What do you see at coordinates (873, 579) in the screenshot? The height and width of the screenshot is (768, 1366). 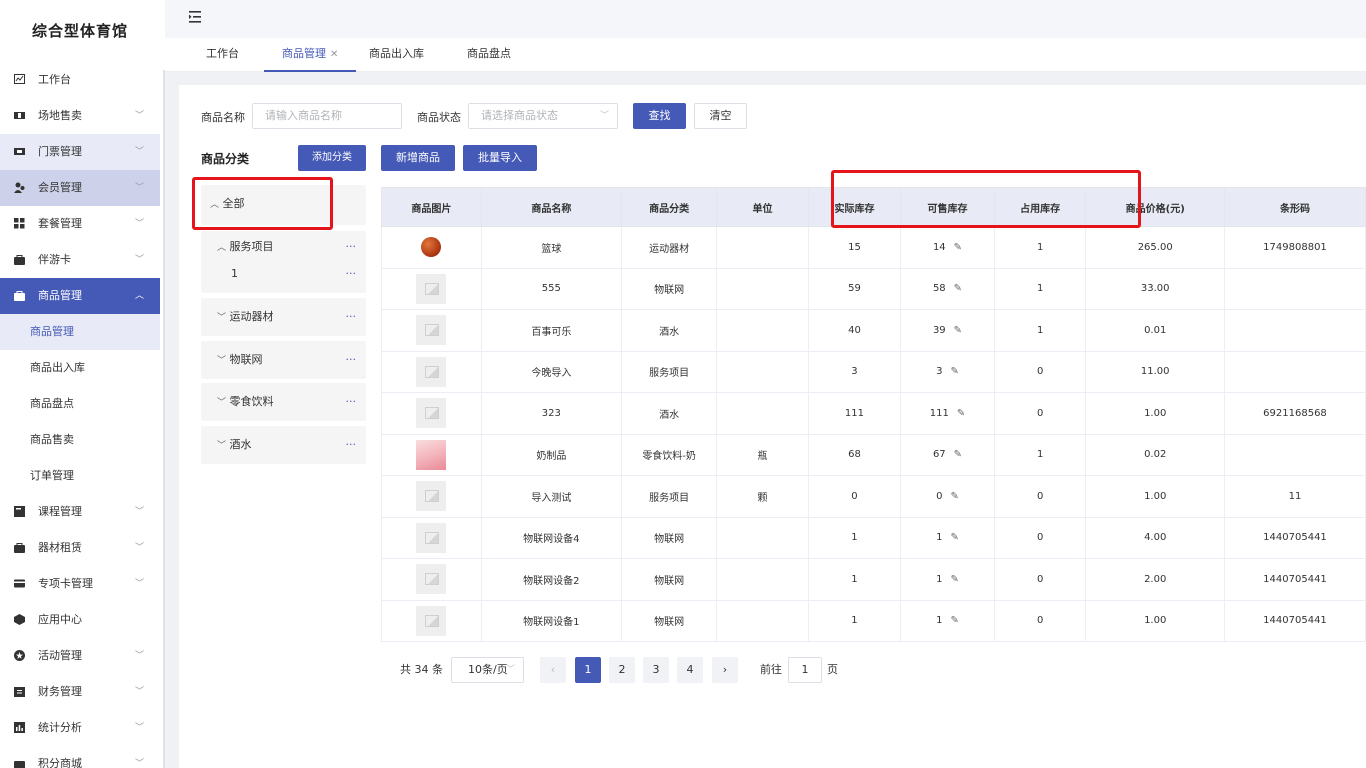 I see `table-row: 物联网设备2 物联网 1 1 ✎ 0 2.00 1440705441` at bounding box center [873, 579].